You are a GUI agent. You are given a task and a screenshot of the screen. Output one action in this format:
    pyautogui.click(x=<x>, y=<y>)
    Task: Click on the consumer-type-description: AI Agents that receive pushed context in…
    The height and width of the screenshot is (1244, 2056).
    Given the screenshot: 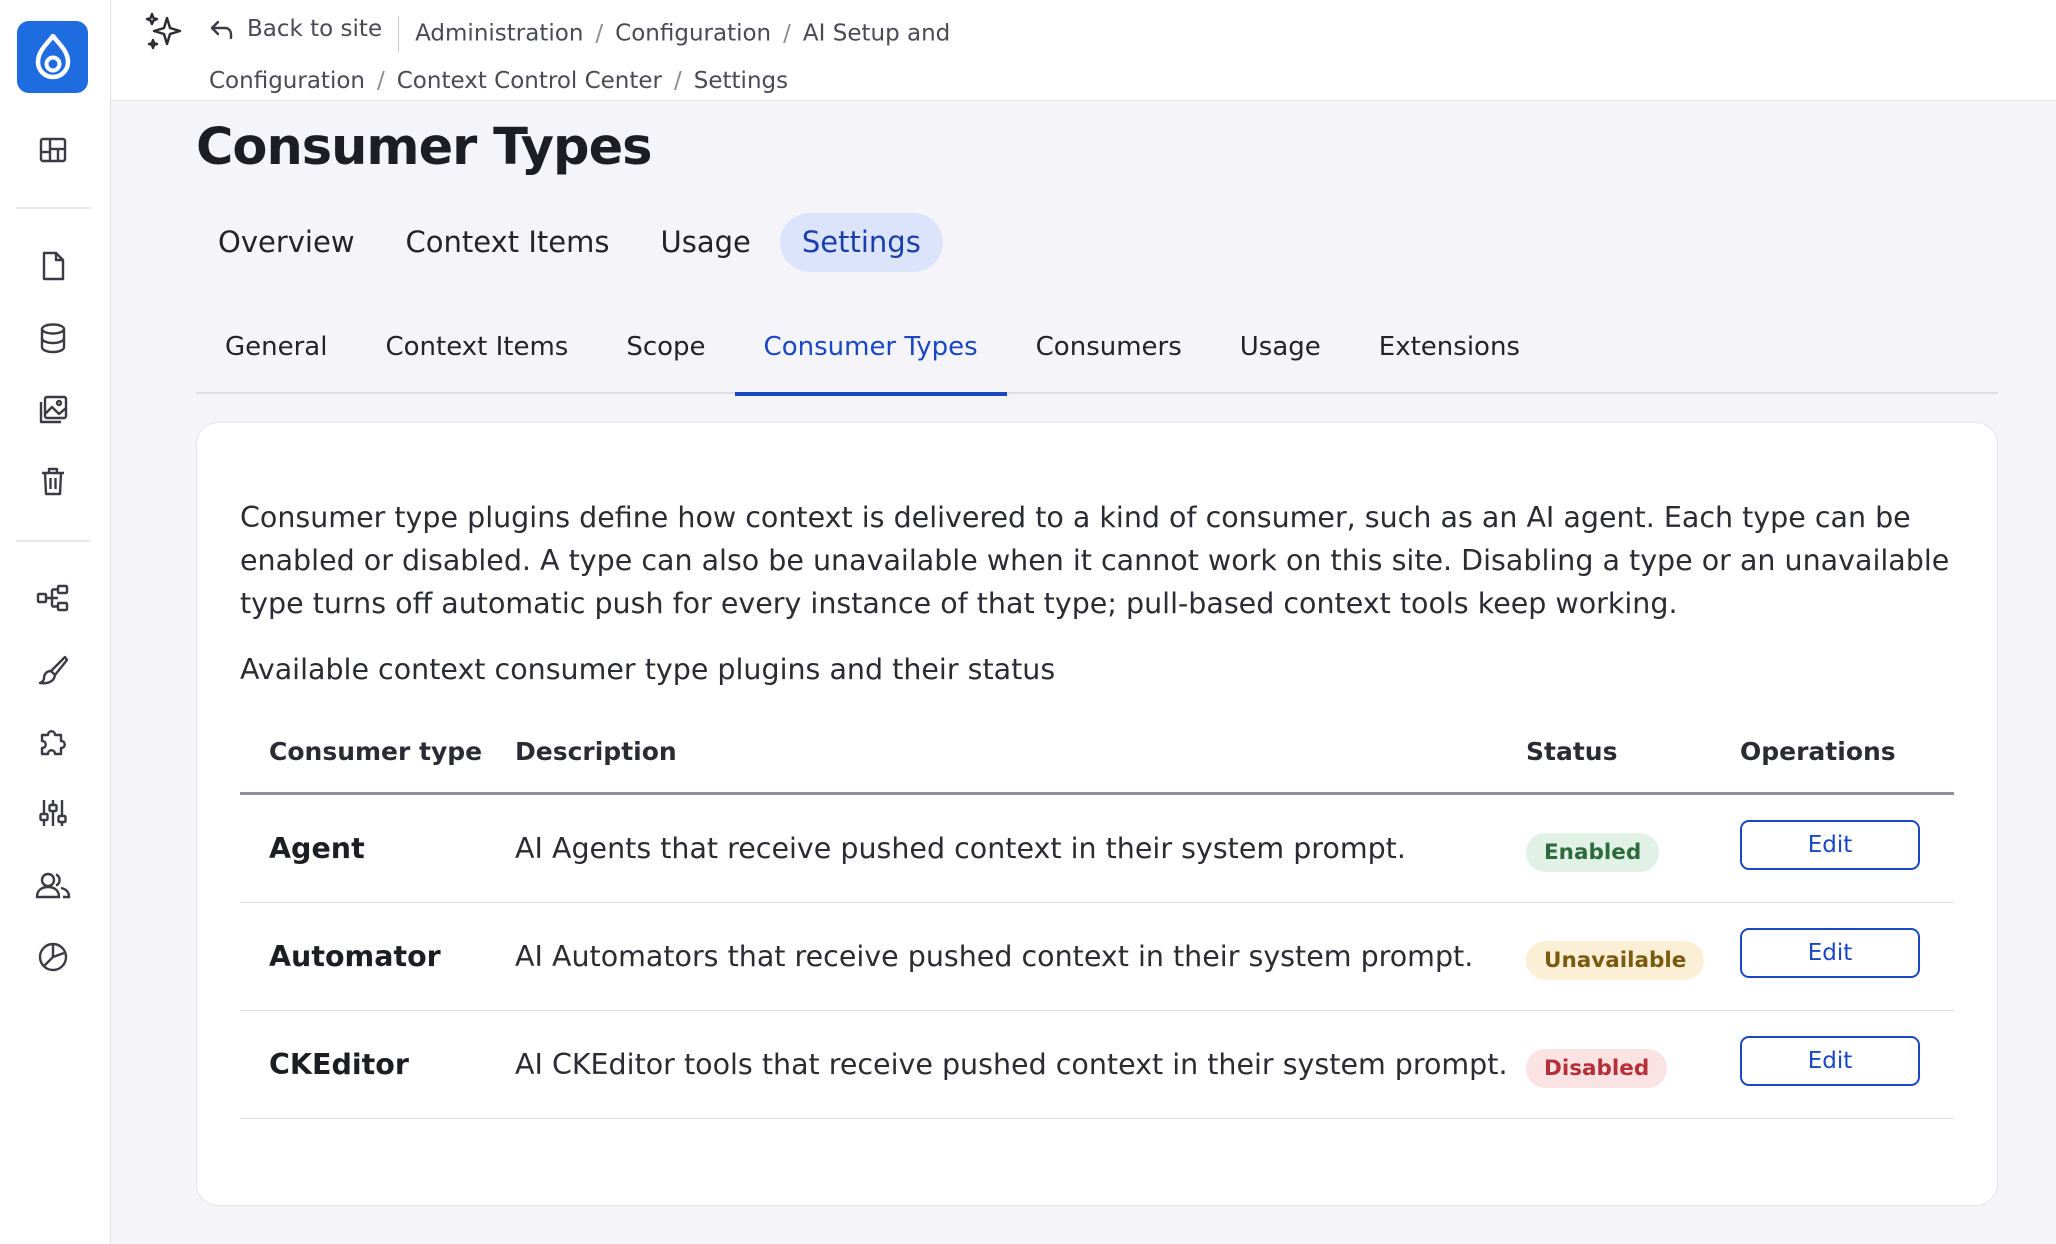 What is the action you would take?
    pyautogui.click(x=960, y=848)
    